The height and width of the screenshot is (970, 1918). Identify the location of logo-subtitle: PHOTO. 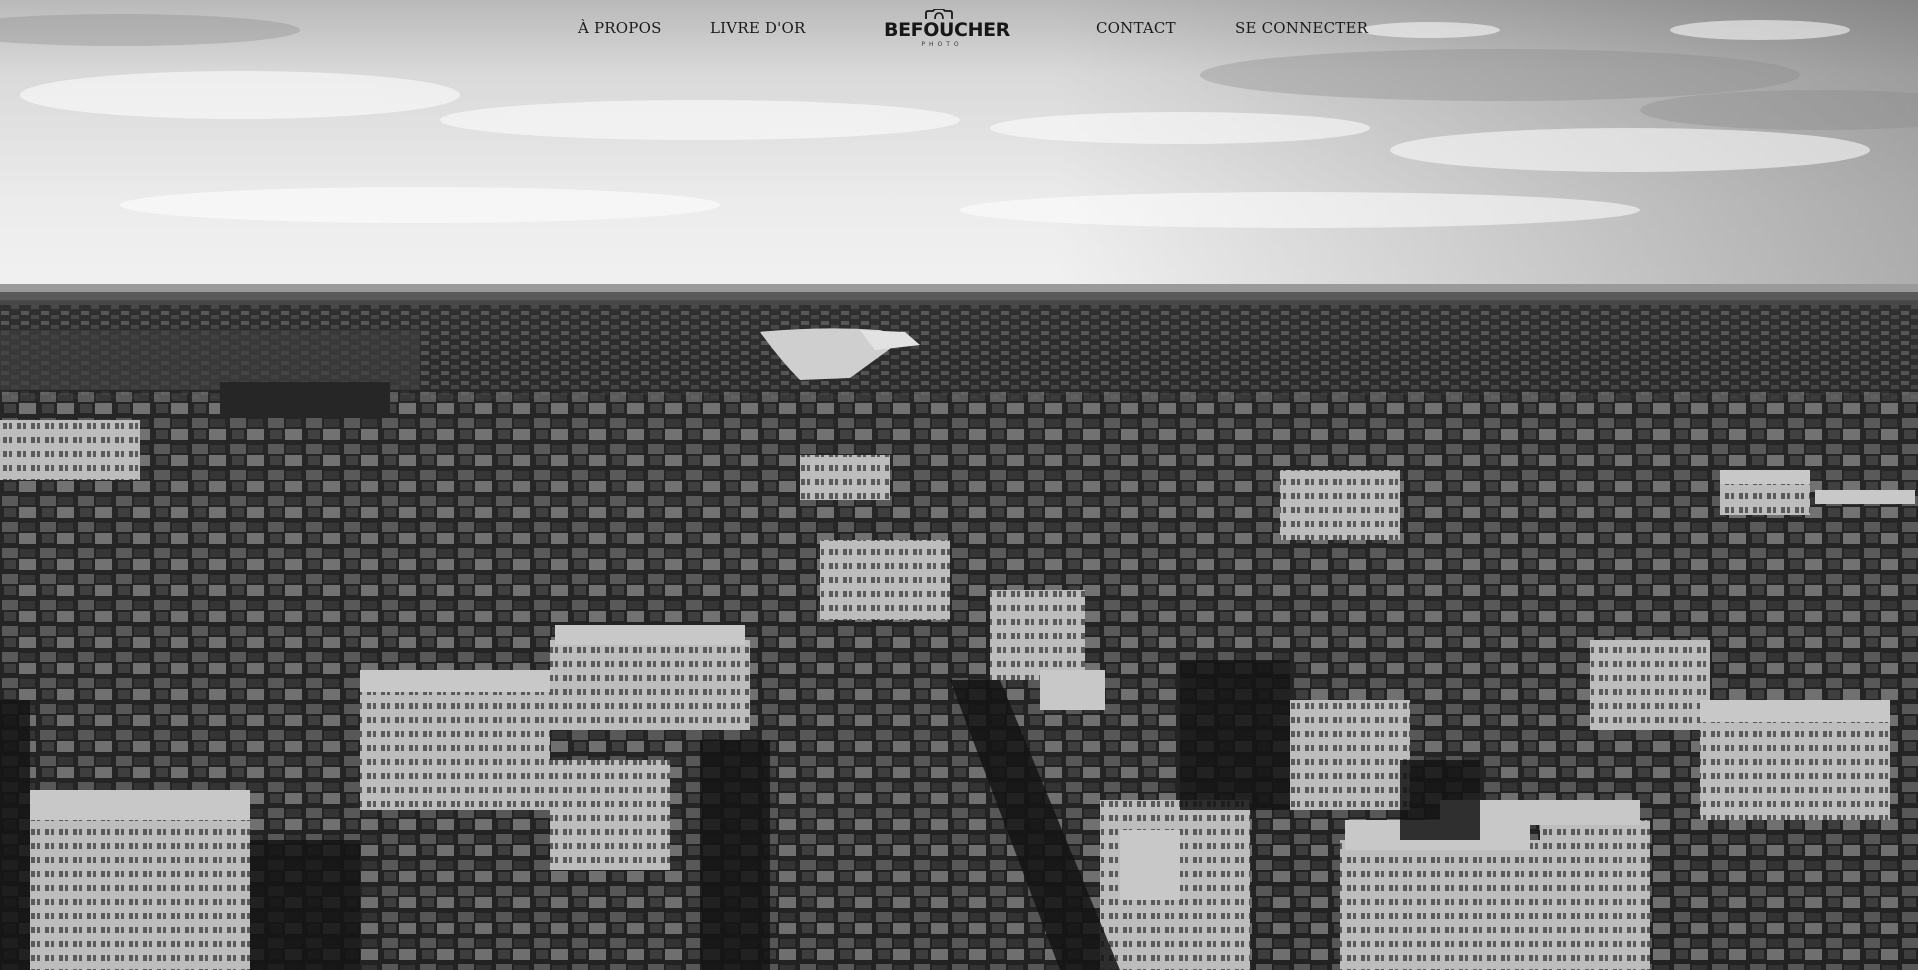
(942, 44).